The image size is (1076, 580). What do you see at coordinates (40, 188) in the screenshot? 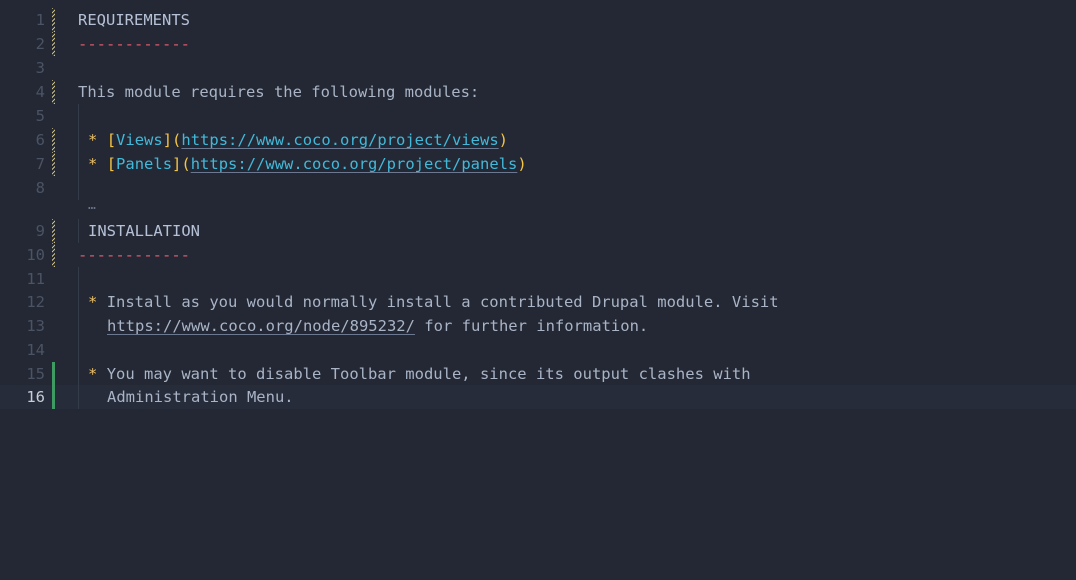
I see `line-number: 8` at bounding box center [40, 188].